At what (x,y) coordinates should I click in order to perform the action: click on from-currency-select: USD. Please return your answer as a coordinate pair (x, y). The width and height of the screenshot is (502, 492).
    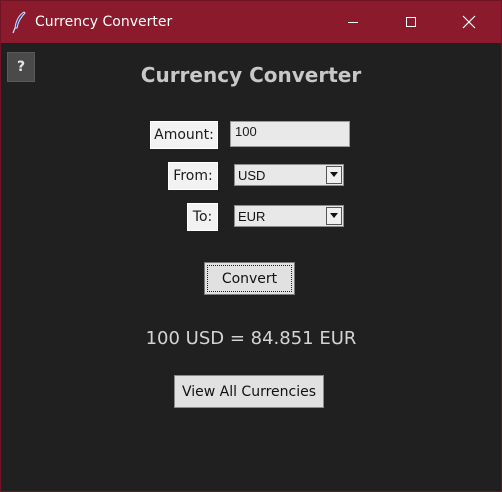
    Looking at the image, I should click on (289, 175).